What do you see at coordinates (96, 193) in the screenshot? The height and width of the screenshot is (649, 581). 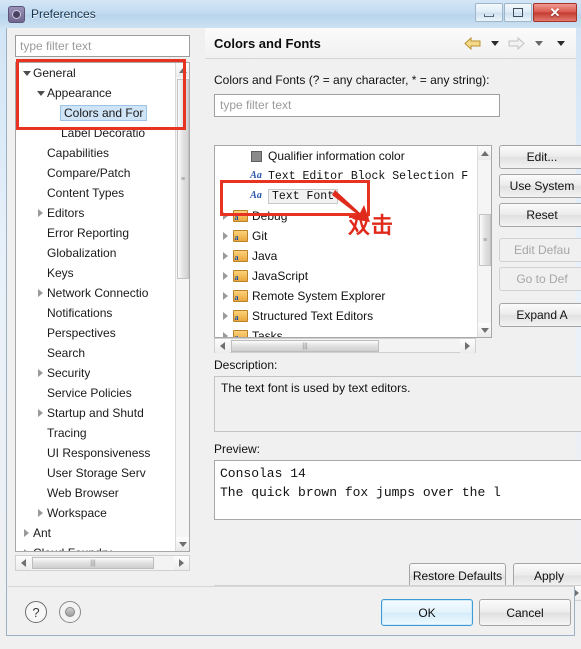 I see `sidebar-item-content-types: Content Types` at bounding box center [96, 193].